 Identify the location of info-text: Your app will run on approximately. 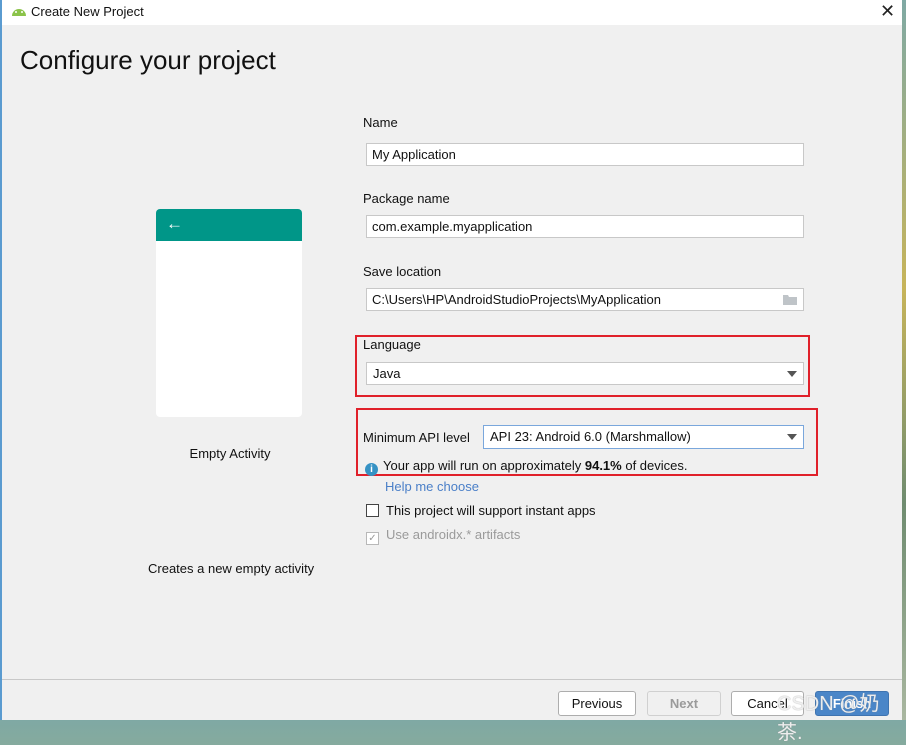
(484, 465).